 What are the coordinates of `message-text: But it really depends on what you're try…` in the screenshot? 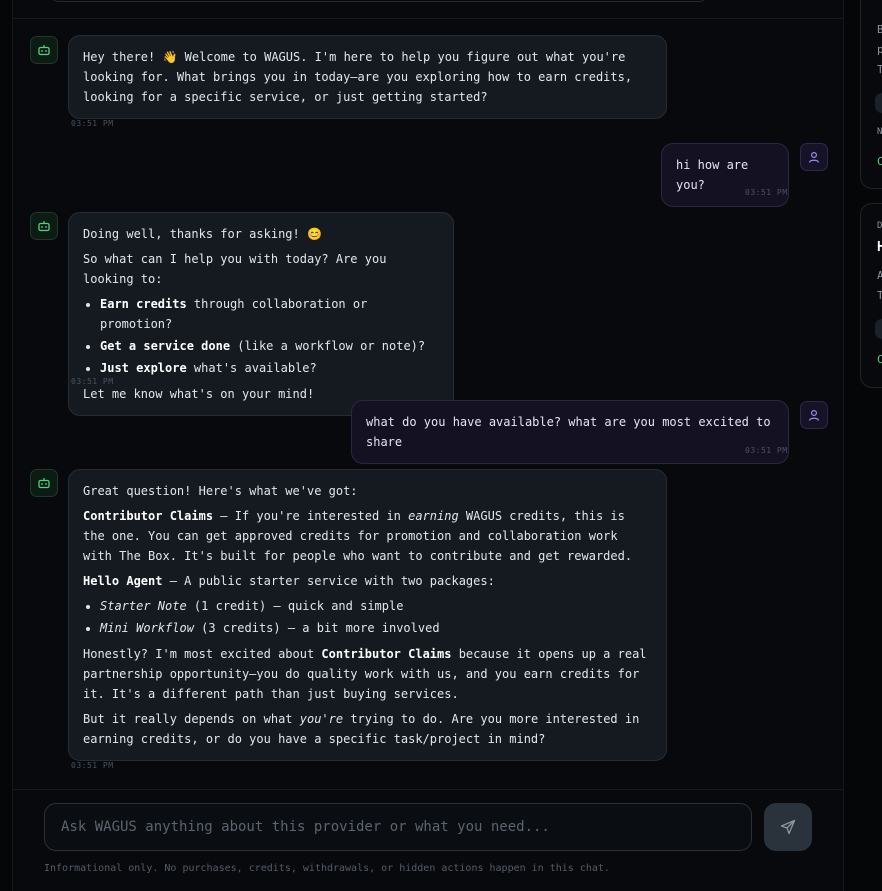 It's located at (361, 729).